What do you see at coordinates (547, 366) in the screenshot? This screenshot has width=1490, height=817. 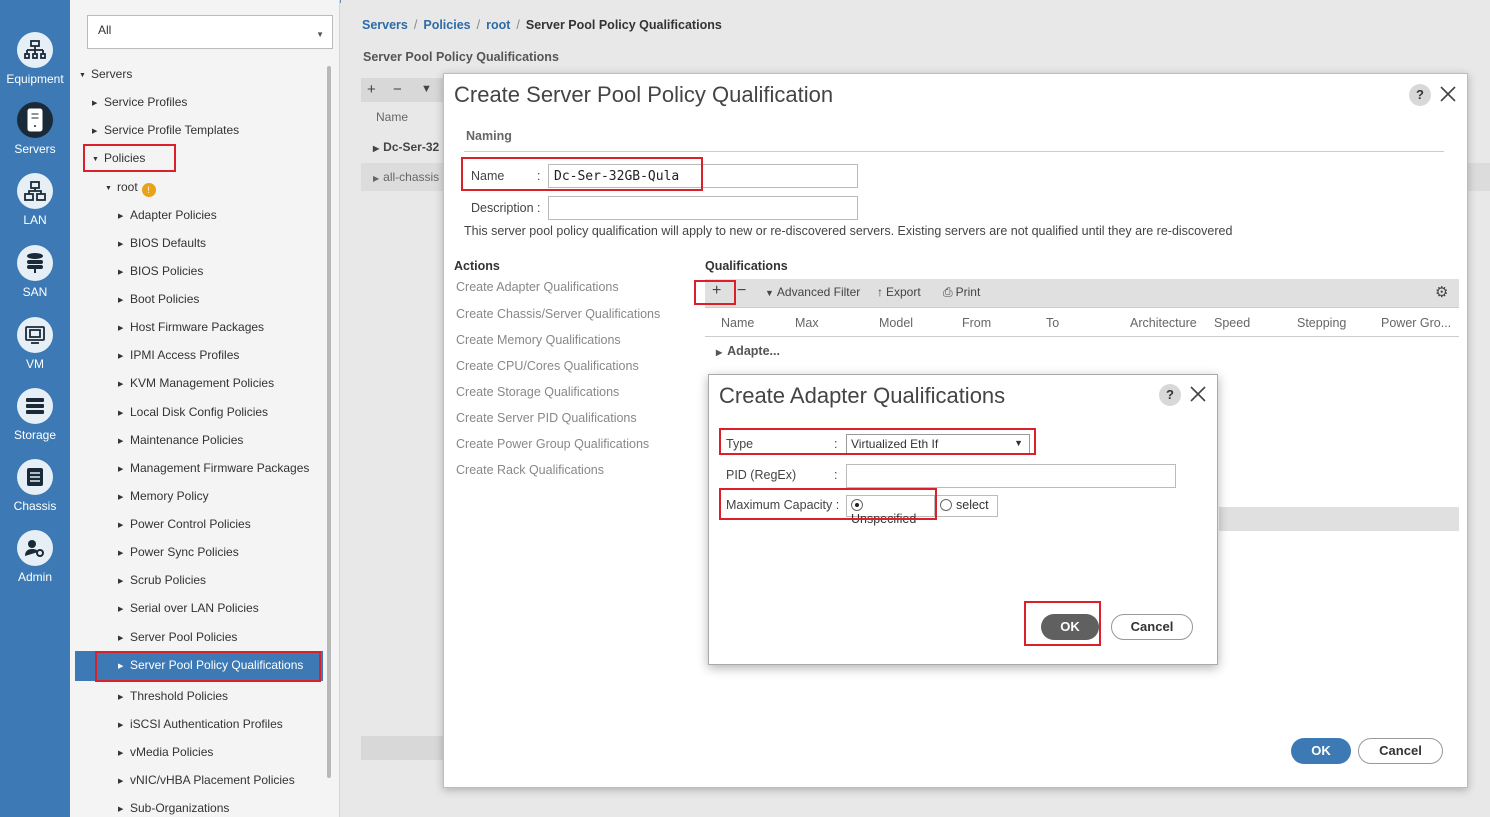 I see `create-cpu-cores-qualifications-link: Create CPU/Cores Qualifications` at bounding box center [547, 366].